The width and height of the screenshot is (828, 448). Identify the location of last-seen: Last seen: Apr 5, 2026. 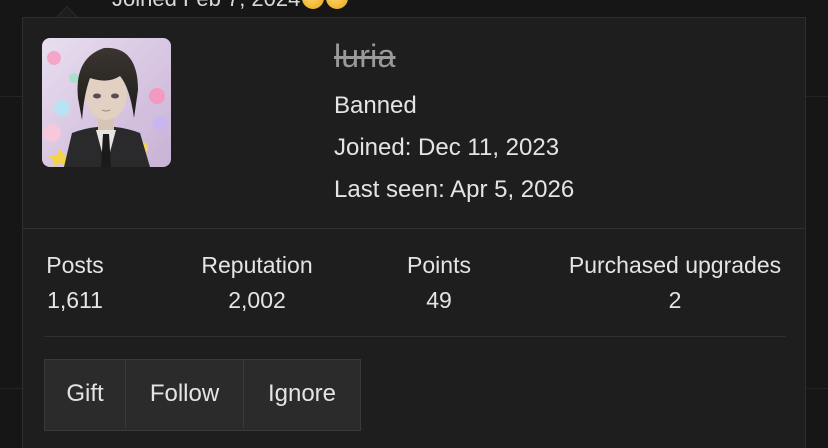
(454, 189).